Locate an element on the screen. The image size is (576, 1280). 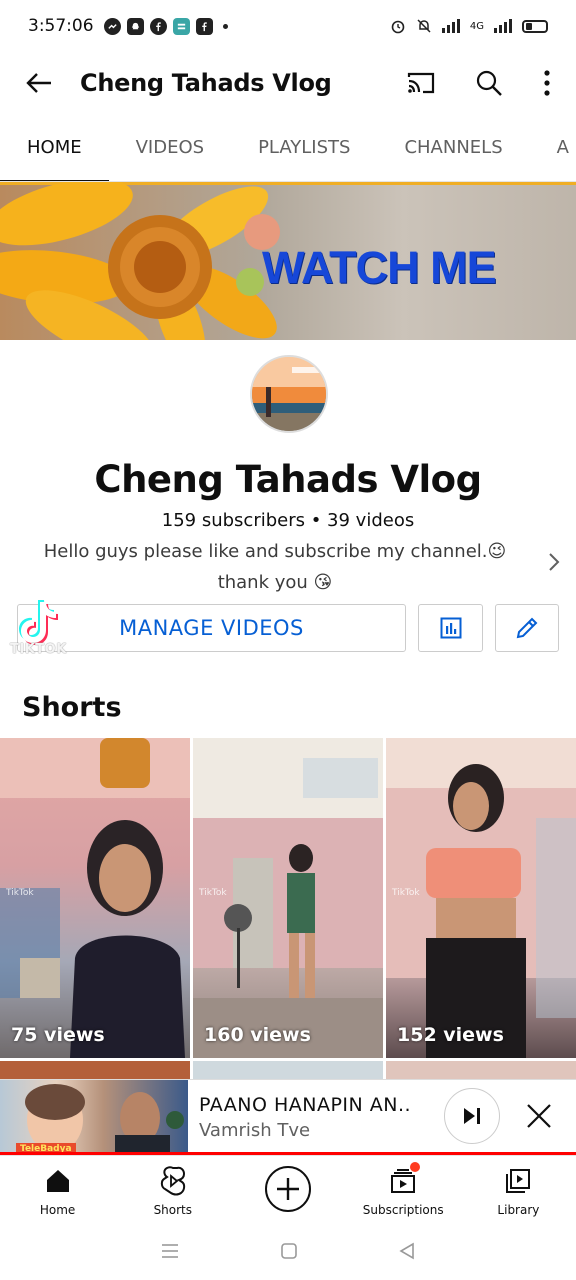
chevron-right-icon is located at coordinates (554, 562).